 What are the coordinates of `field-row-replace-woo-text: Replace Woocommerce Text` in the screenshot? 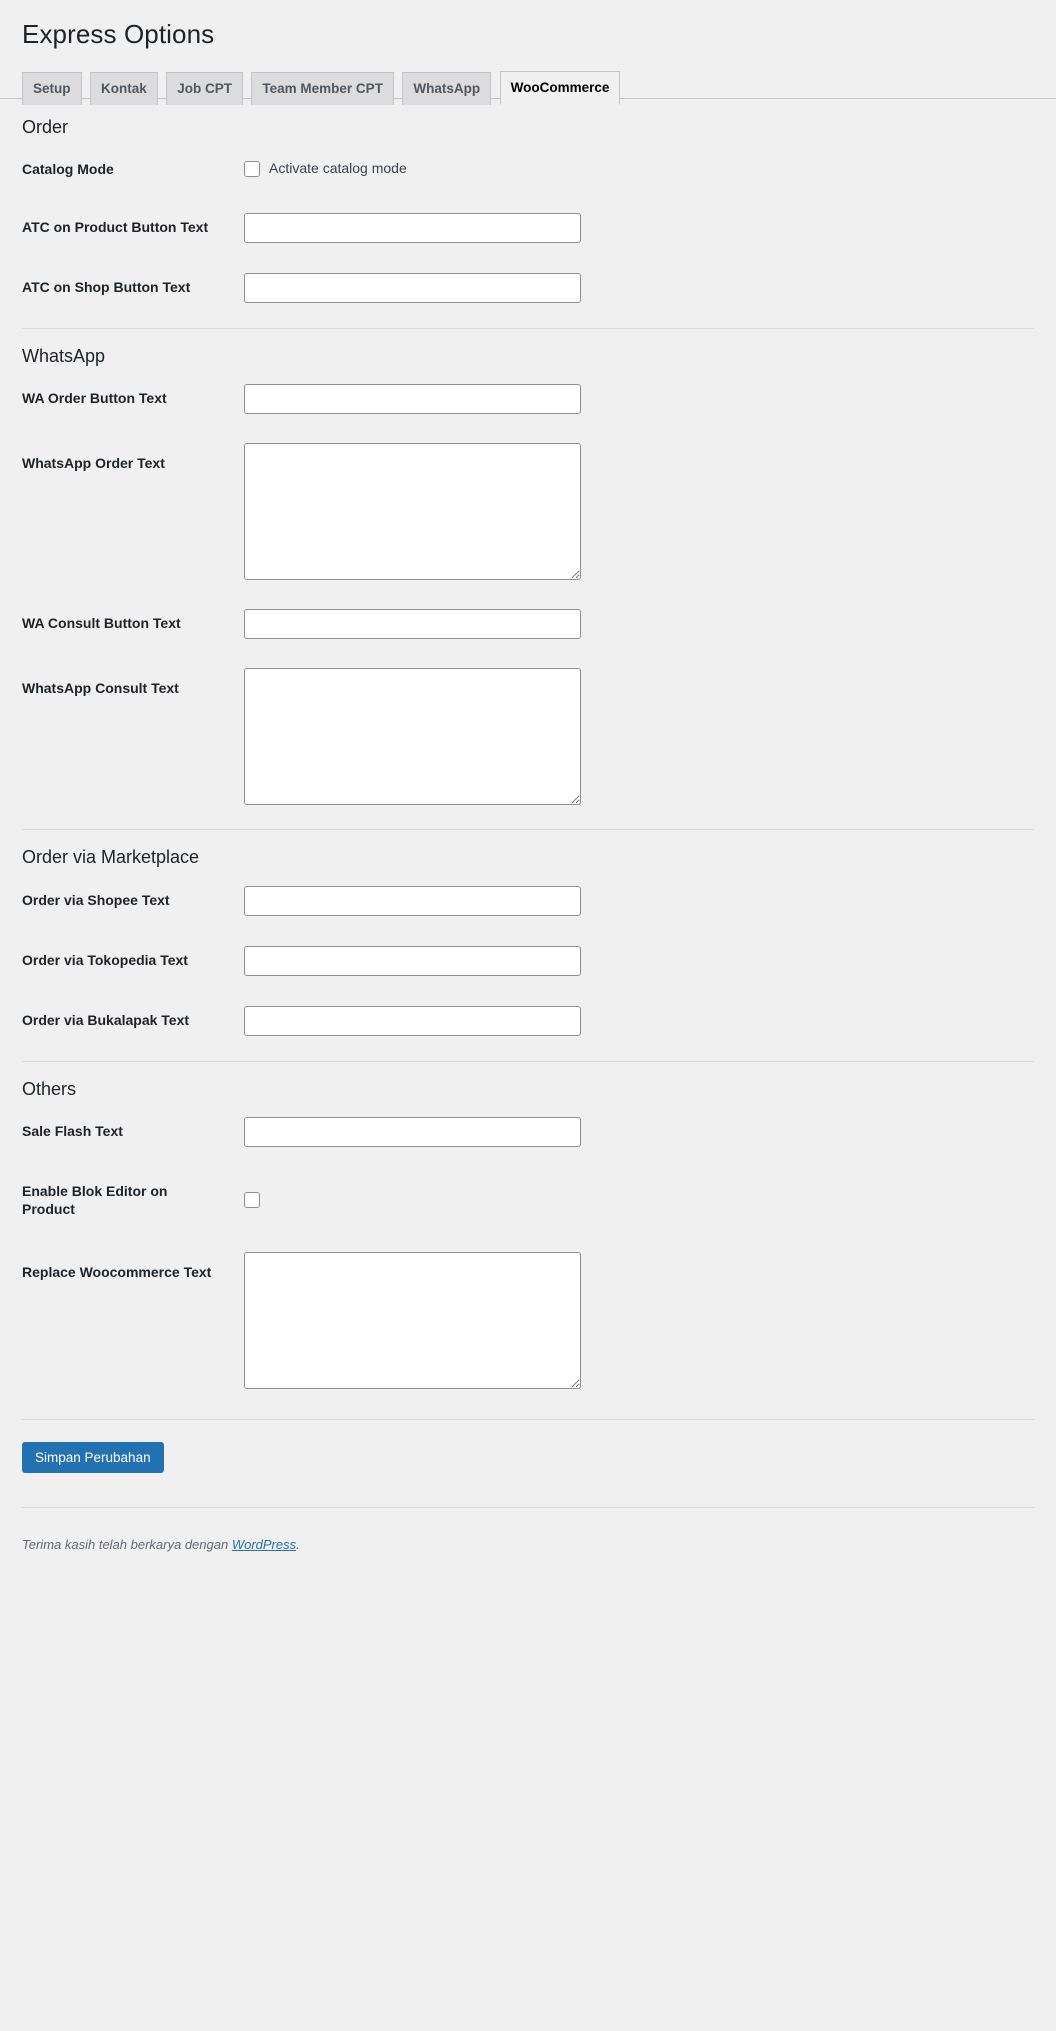 It's located at (529, 1320).